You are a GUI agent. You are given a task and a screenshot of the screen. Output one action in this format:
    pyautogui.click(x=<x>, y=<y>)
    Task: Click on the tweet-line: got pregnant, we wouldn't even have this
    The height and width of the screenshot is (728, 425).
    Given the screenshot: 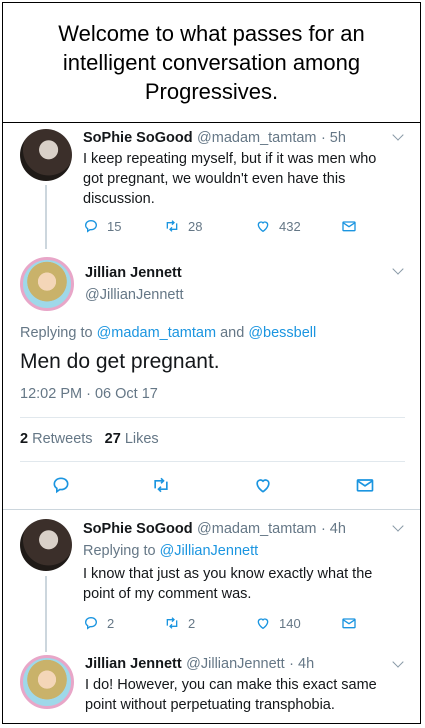 What is the action you would take?
    pyautogui.click(x=214, y=179)
    